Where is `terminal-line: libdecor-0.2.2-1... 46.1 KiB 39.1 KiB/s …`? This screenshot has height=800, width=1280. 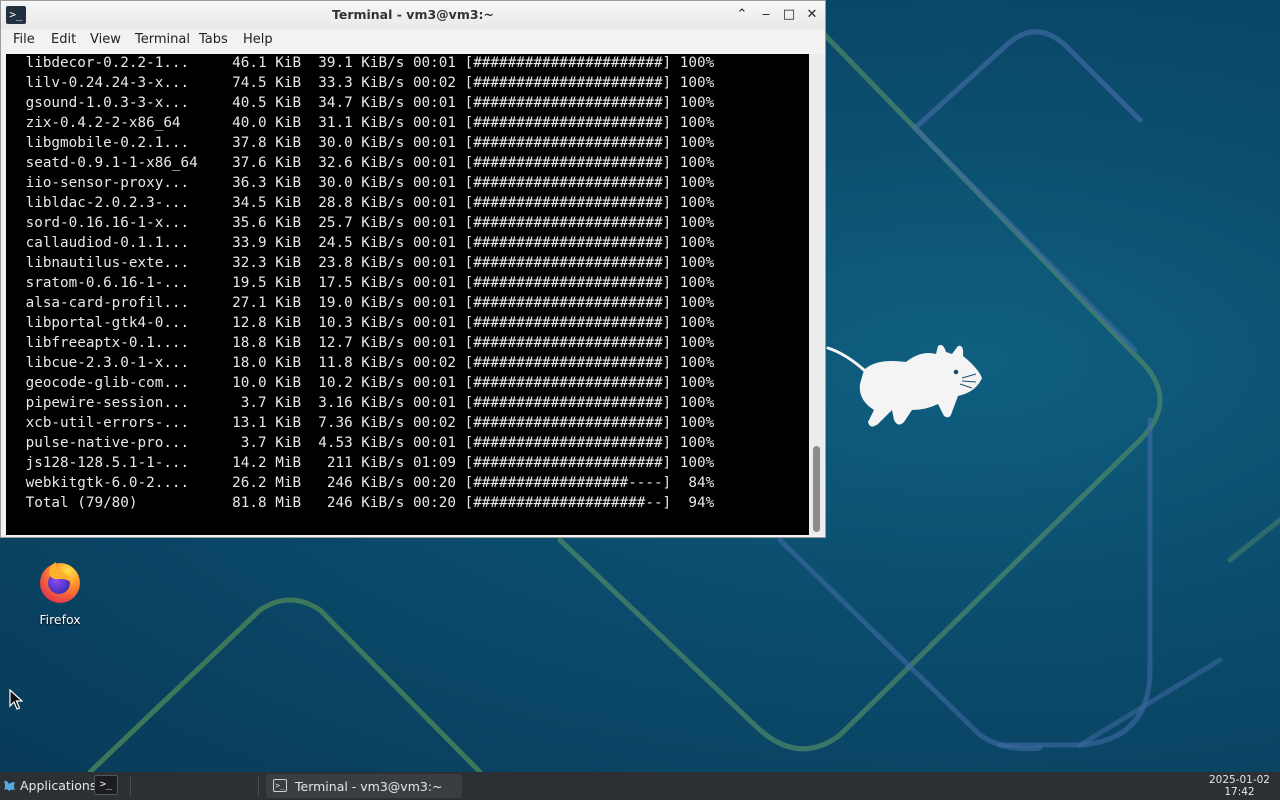
terminal-line: libdecor-0.2.2-1... 46.1 KiB 39.1 KiB/s … is located at coordinates (366, 63).